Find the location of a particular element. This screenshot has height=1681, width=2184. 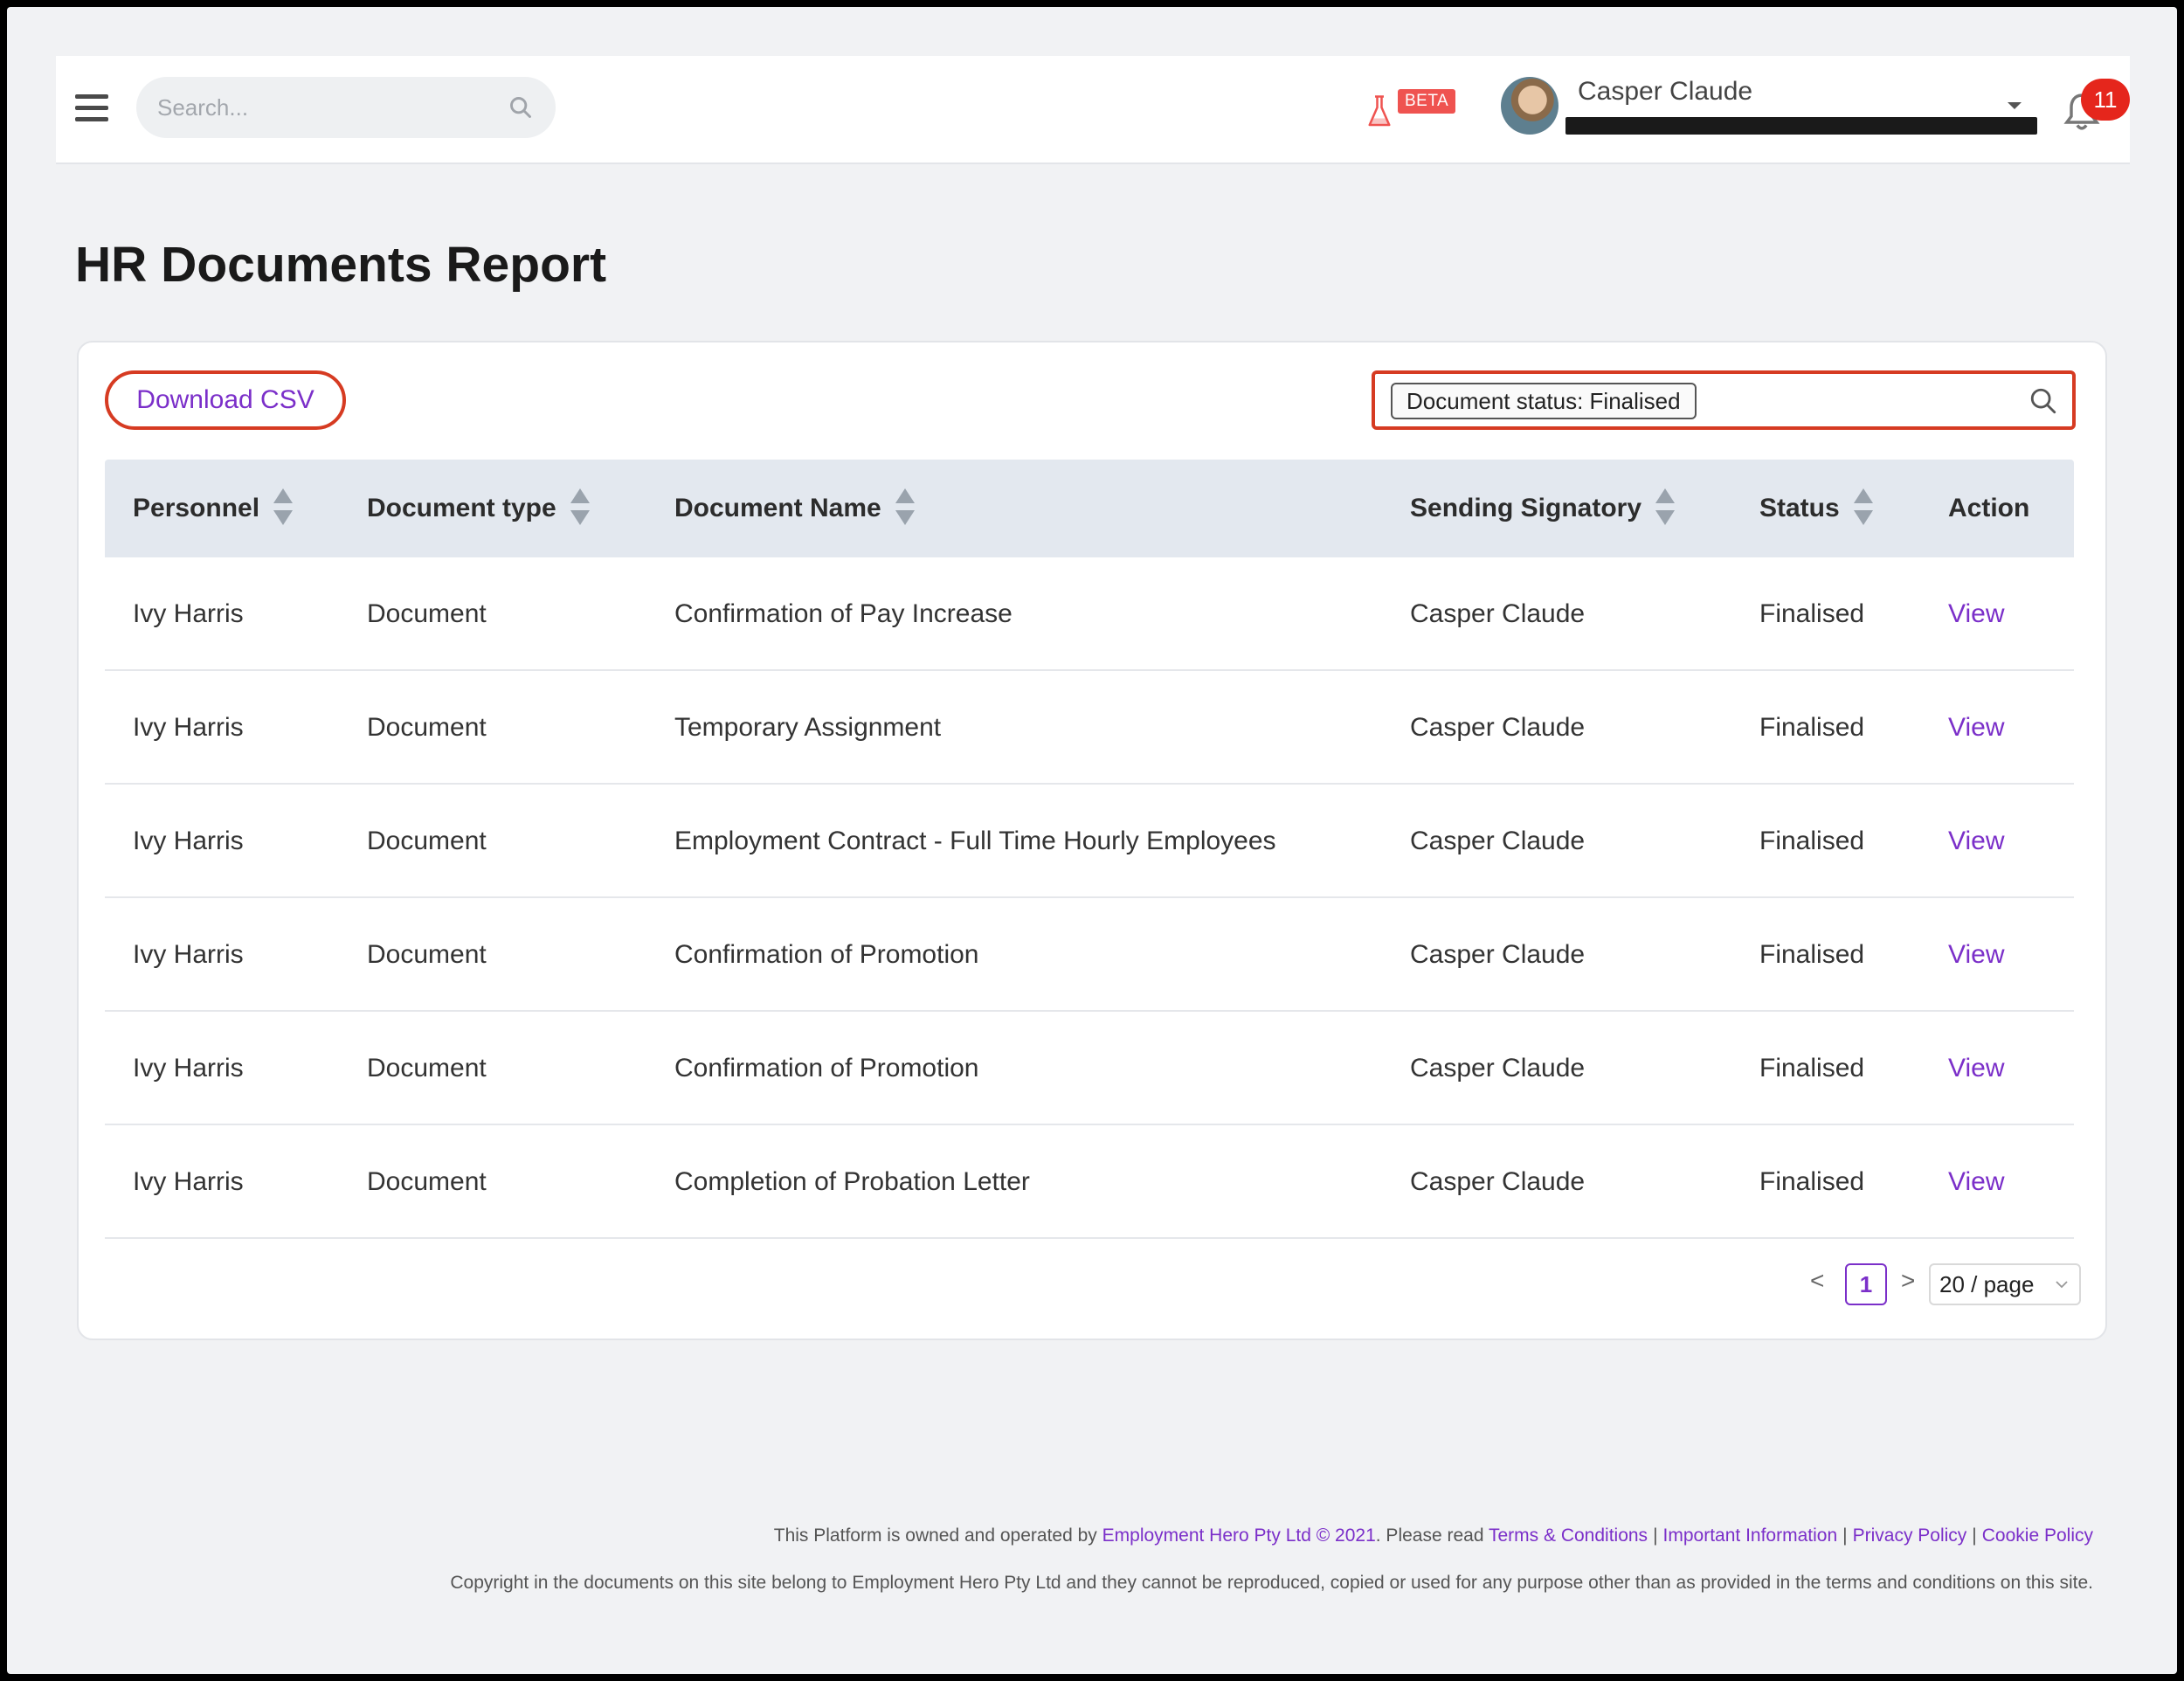

cell-document-name: Temporary Assignment is located at coordinates (808, 728).